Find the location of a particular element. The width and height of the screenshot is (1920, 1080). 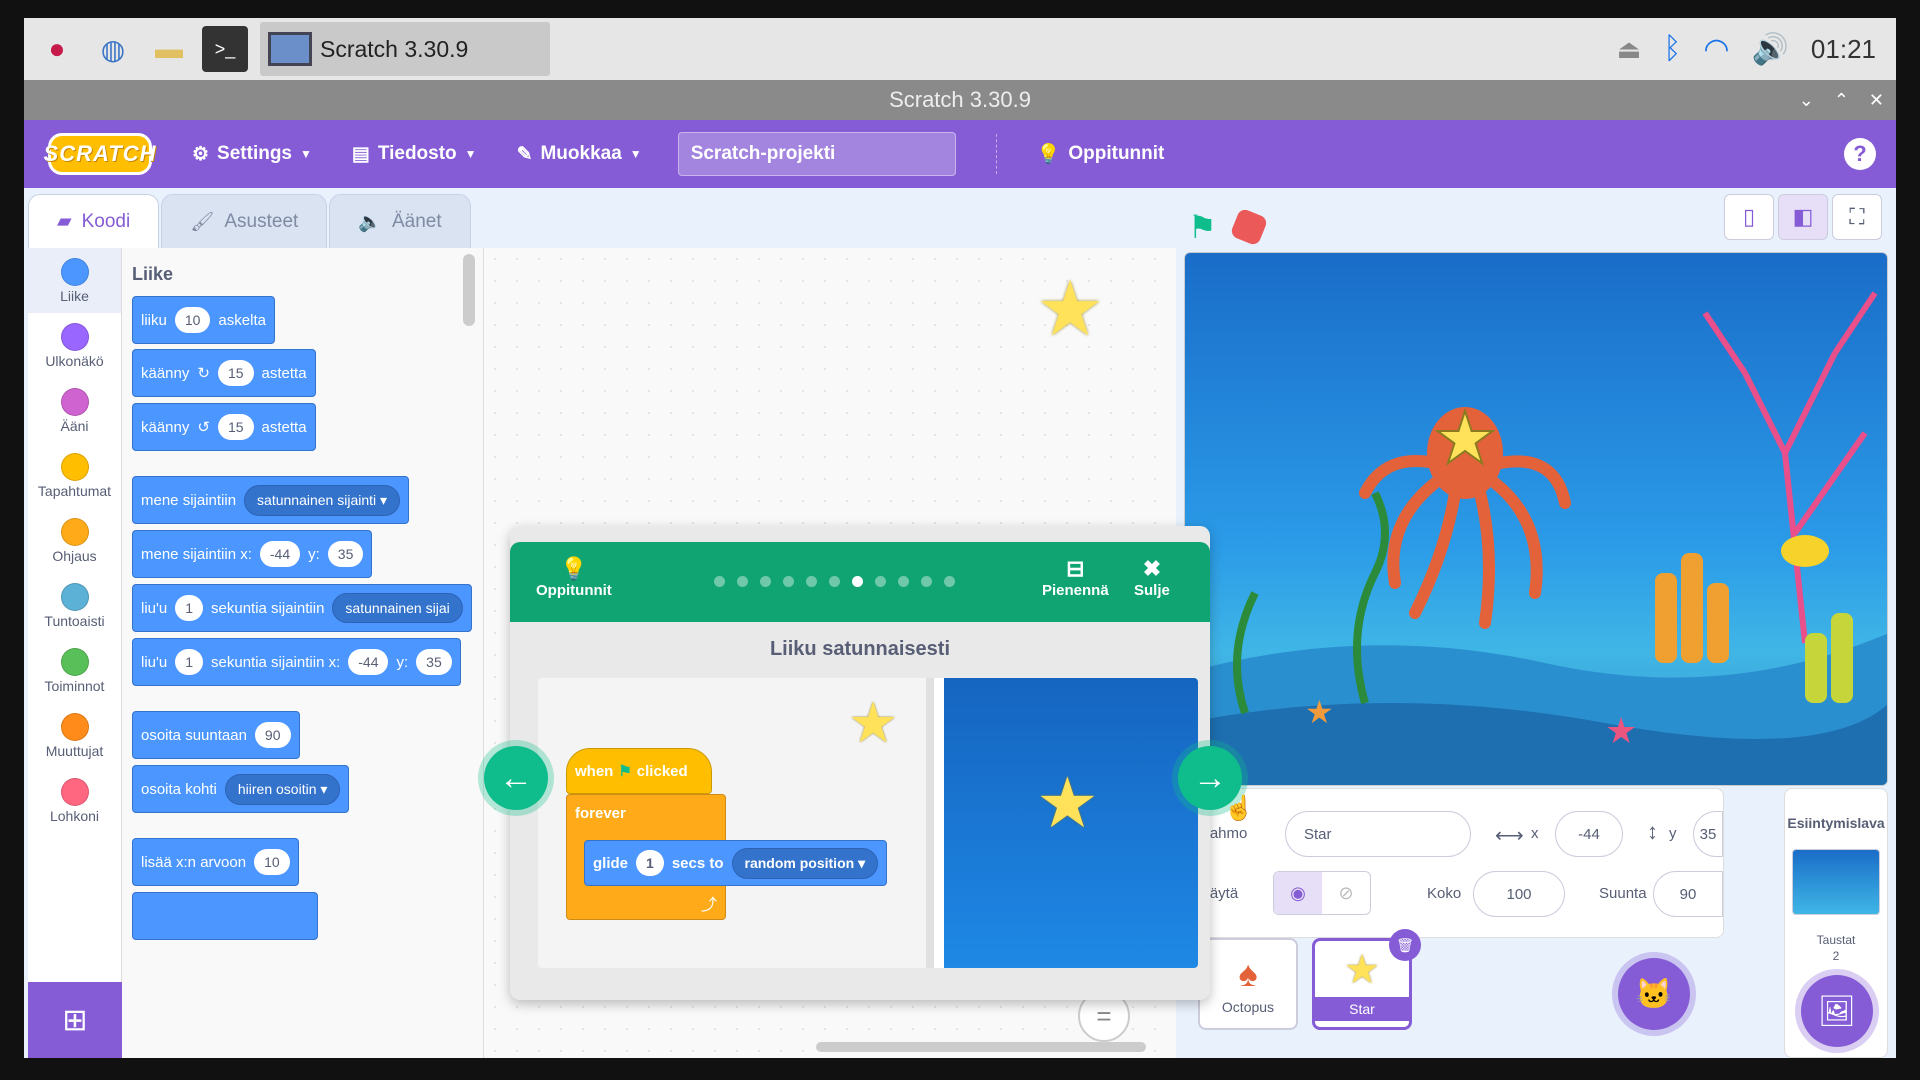

tutorial-card-header: 💡 Oppitunnit ⊟ Pienennä ✖ Sulje is located at coordinates (860, 582).